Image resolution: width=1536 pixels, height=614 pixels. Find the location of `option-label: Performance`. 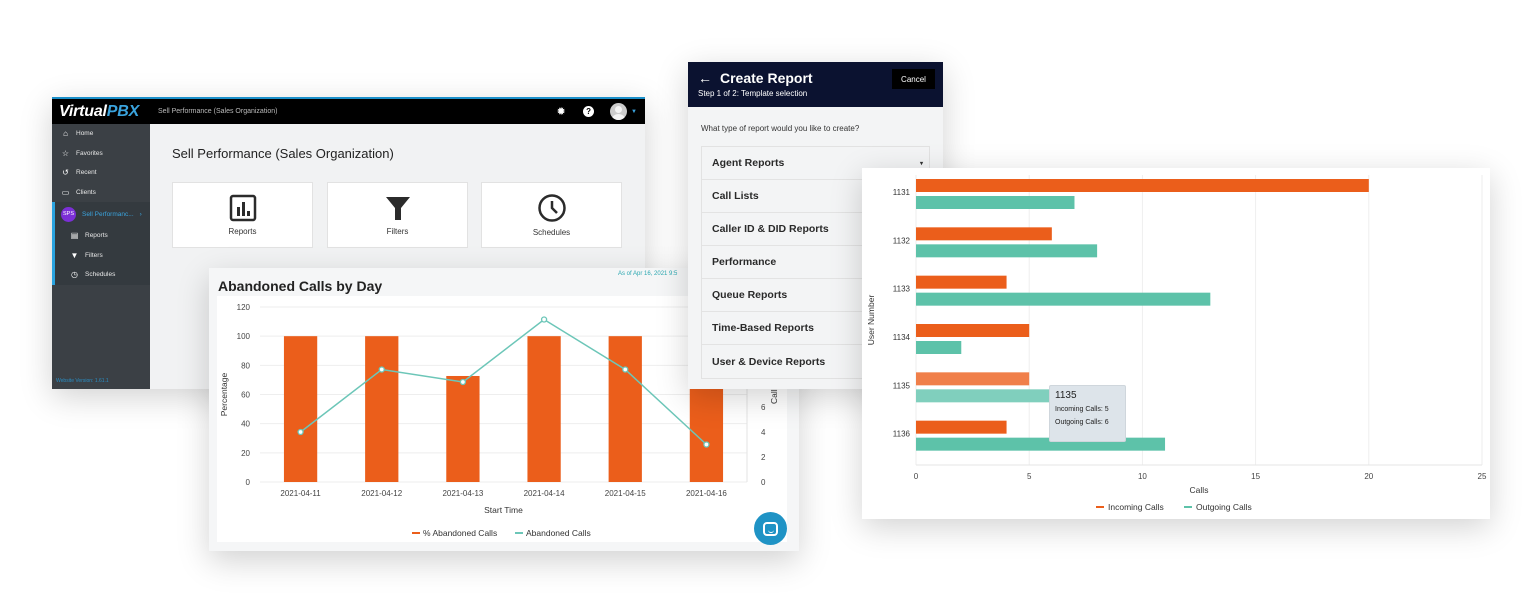

option-label: Performance is located at coordinates (744, 262).